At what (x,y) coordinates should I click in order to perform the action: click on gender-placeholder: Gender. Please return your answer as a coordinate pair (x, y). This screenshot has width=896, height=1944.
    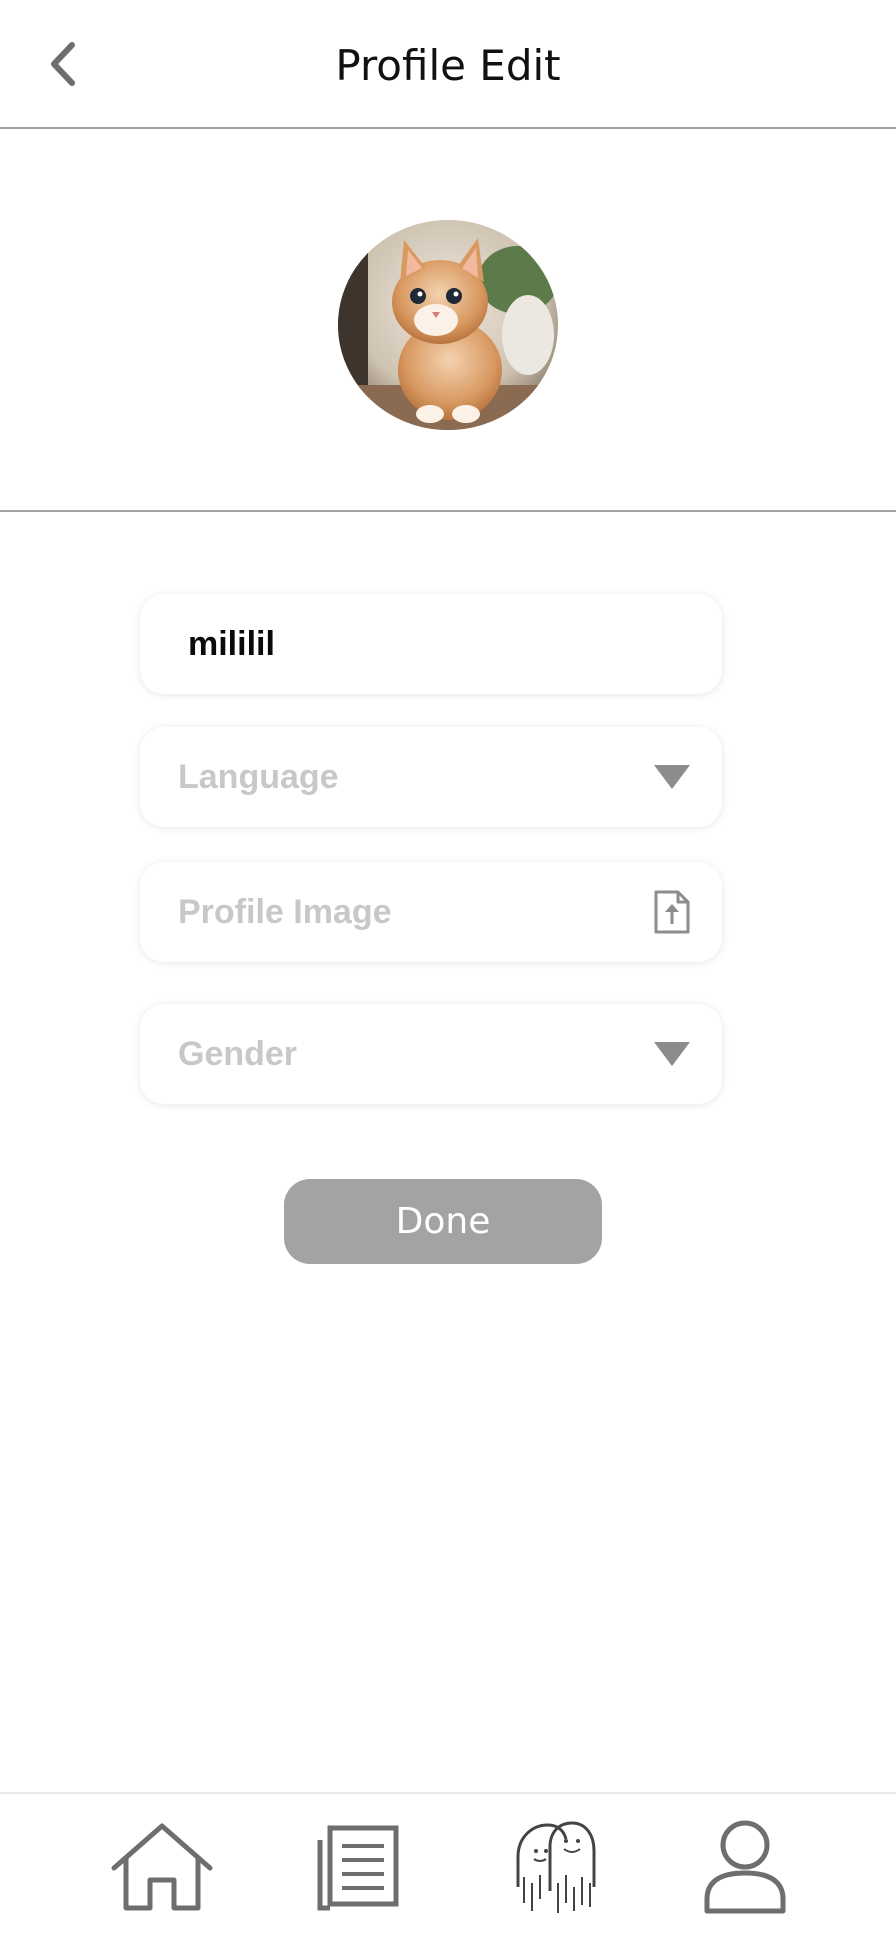
    Looking at the image, I should click on (238, 1054).